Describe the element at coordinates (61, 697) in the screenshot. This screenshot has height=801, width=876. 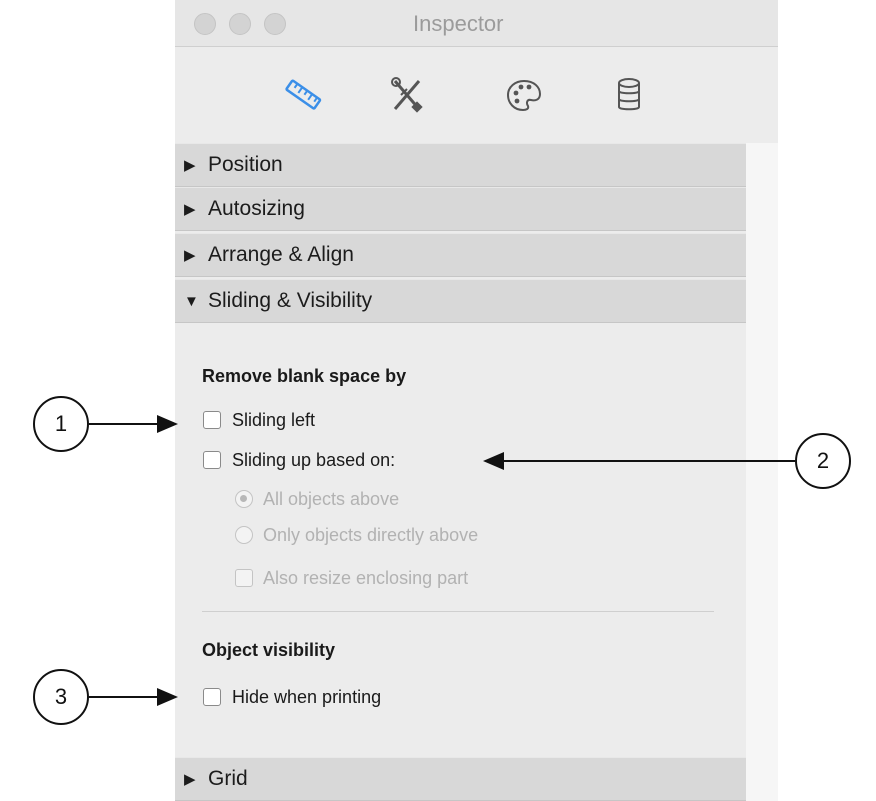
I see `callout-3: 3` at that location.